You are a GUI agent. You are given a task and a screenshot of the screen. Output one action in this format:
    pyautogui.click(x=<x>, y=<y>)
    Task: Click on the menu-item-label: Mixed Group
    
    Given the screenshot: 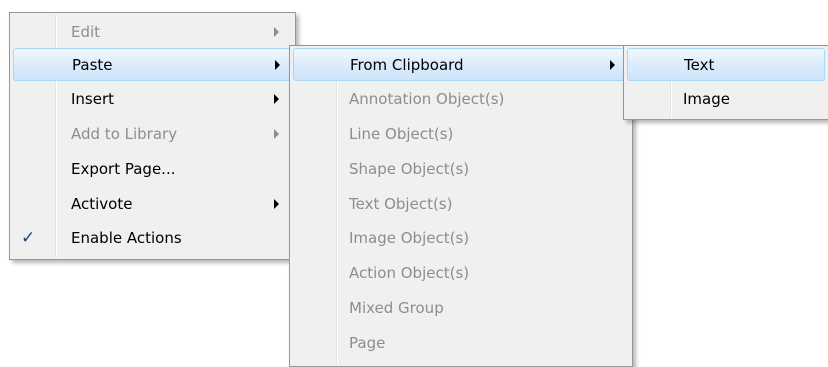 What is the action you would take?
    pyautogui.click(x=396, y=307)
    